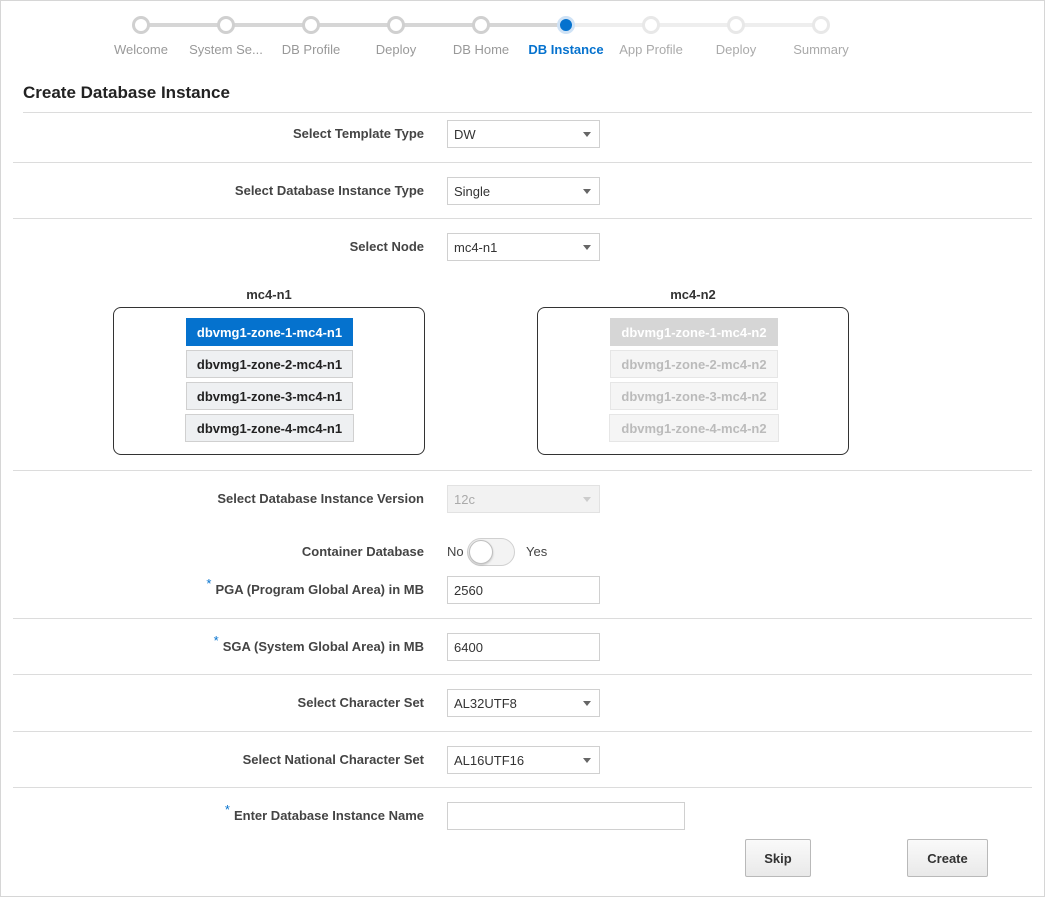 Image resolution: width=1045 pixels, height=897 pixels. Describe the element at coordinates (396, 35) in the screenshot. I see `train-step-deploy: Deploy` at that location.